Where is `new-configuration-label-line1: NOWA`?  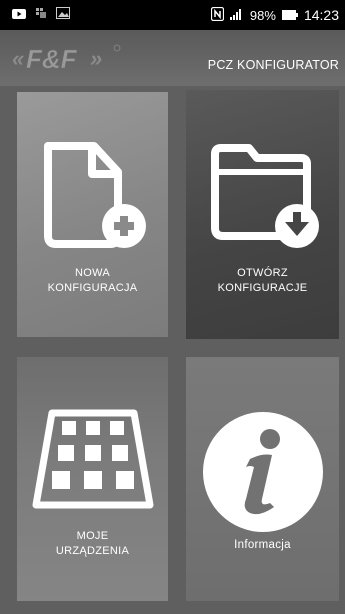 new-configuration-label-line1: NOWA is located at coordinates (92, 273).